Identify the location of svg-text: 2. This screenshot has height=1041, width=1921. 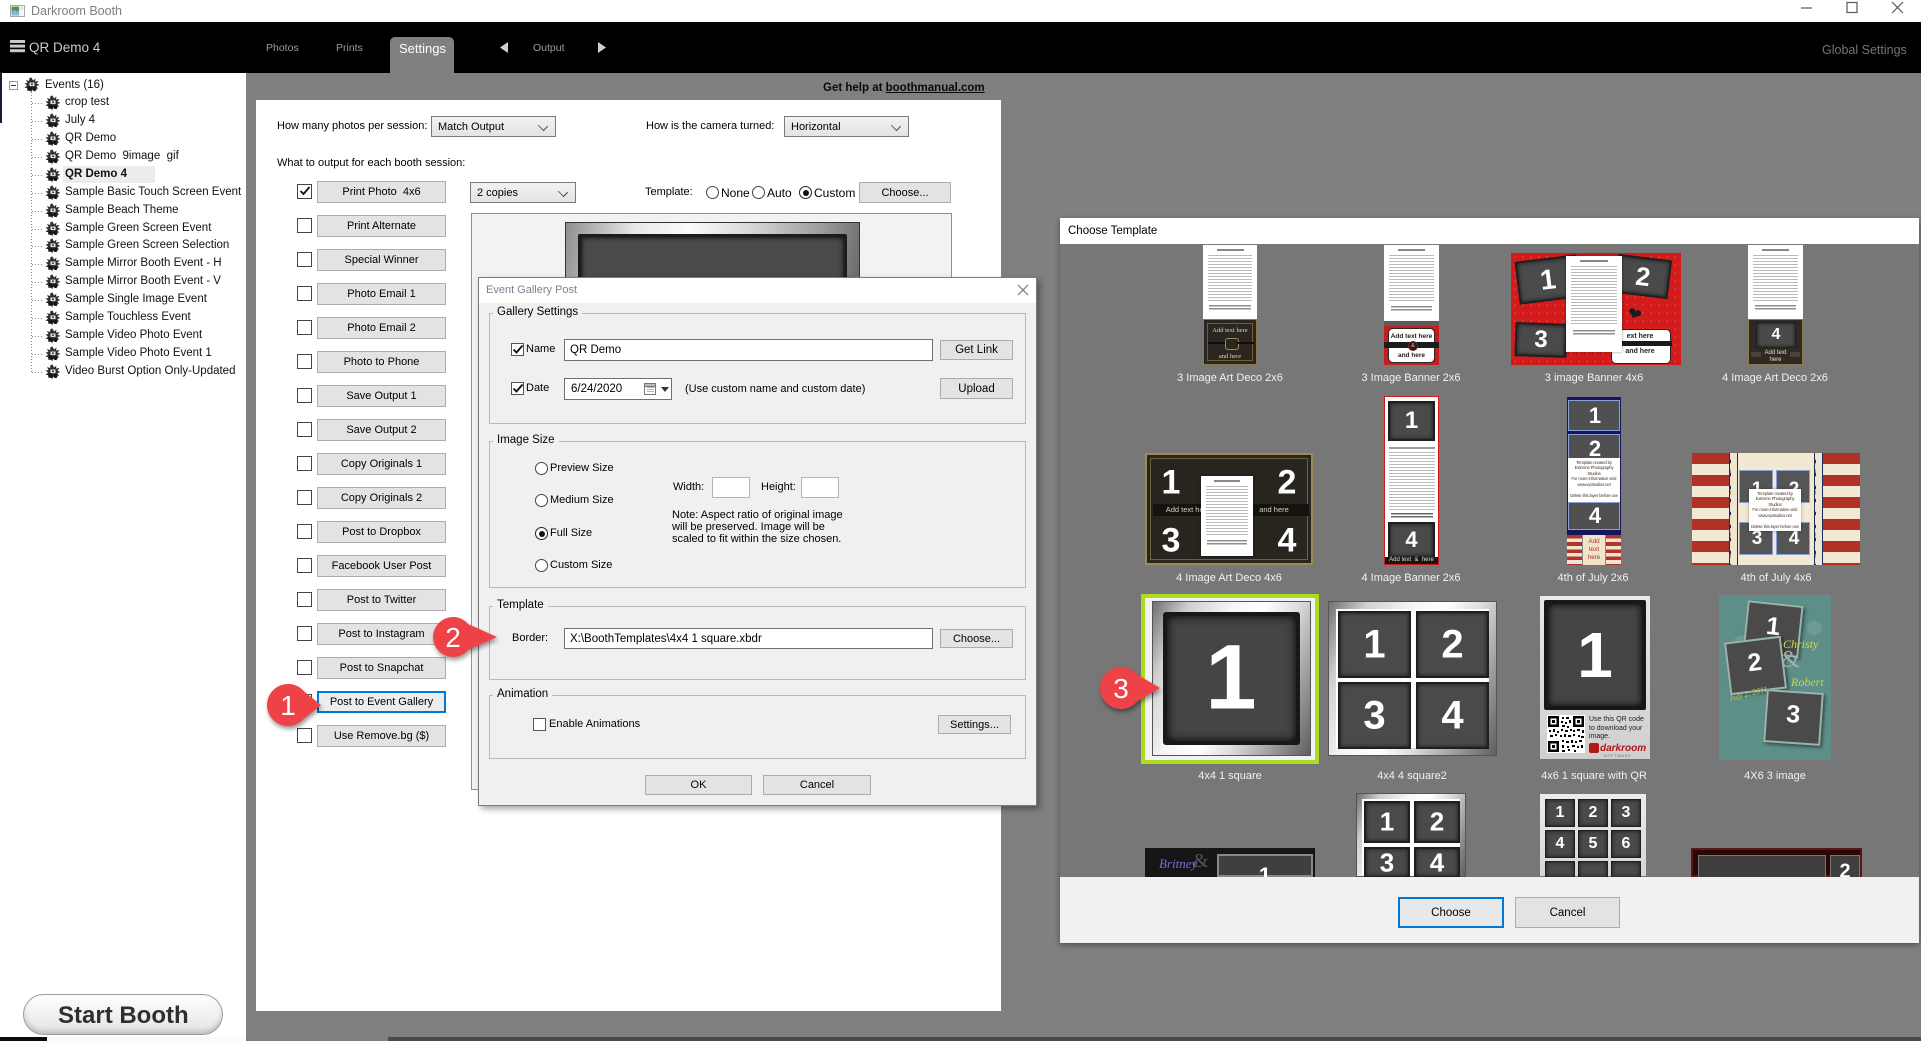
(453, 637).